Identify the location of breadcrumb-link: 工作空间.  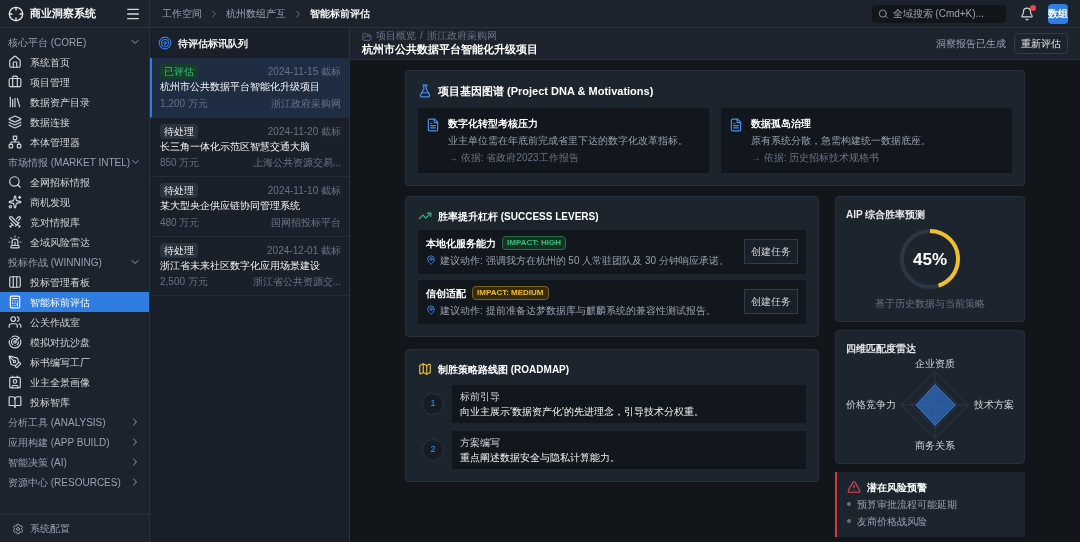
(182, 13).